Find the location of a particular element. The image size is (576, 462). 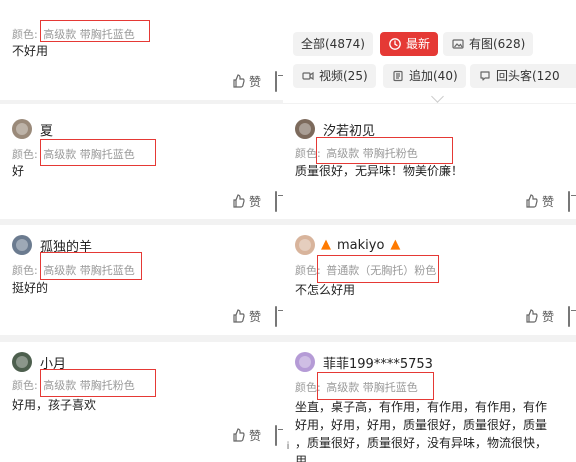

review-meta: 颜色: 普通款（无胸托）粉色 is located at coordinates (365, 270).